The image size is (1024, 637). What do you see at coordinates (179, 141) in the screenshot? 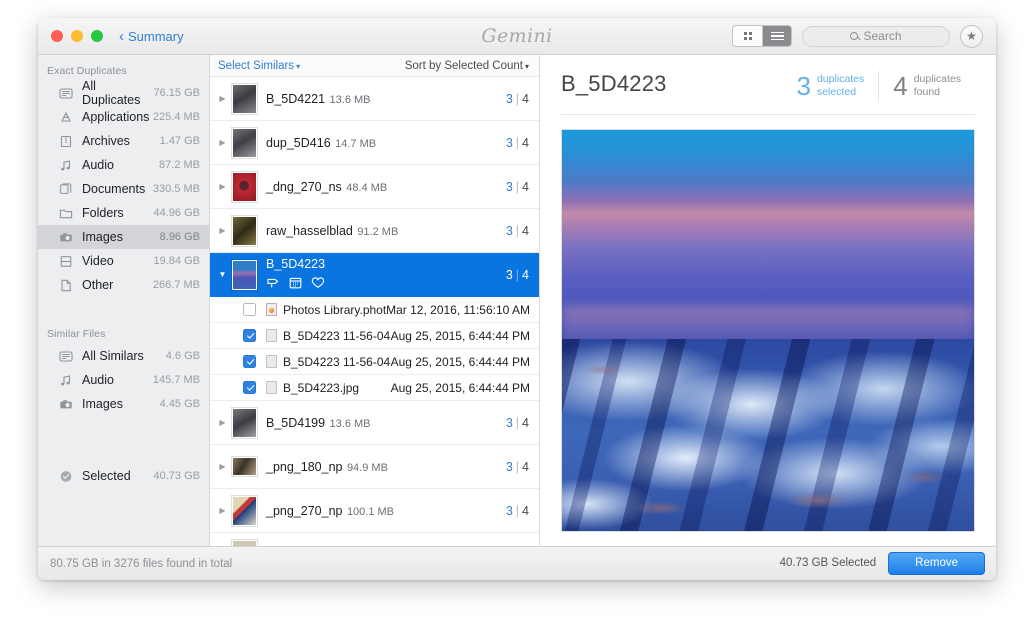
I see `sidebar-item-size: 1.47 GB` at bounding box center [179, 141].